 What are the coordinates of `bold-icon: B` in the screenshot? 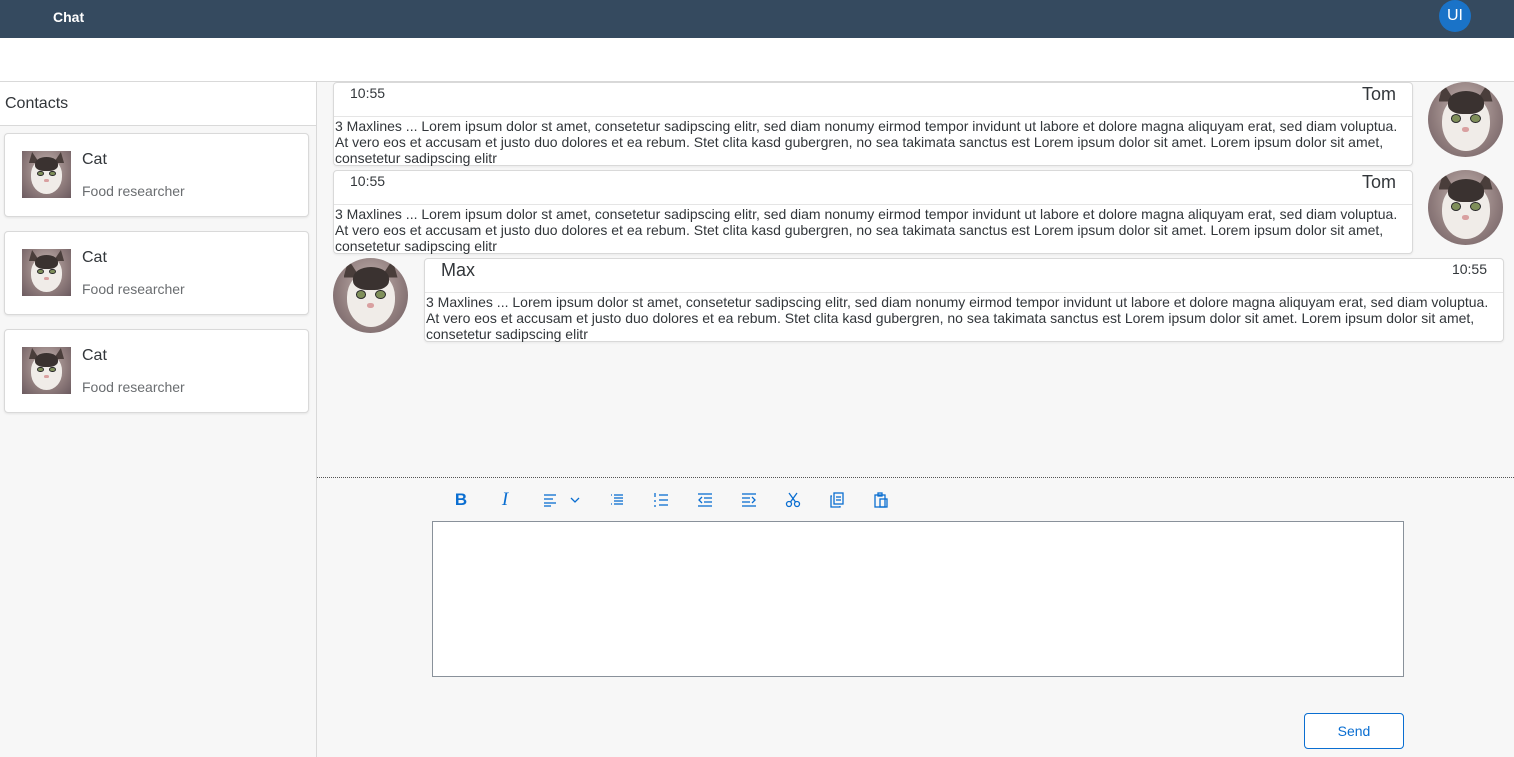 It's located at (461, 500).